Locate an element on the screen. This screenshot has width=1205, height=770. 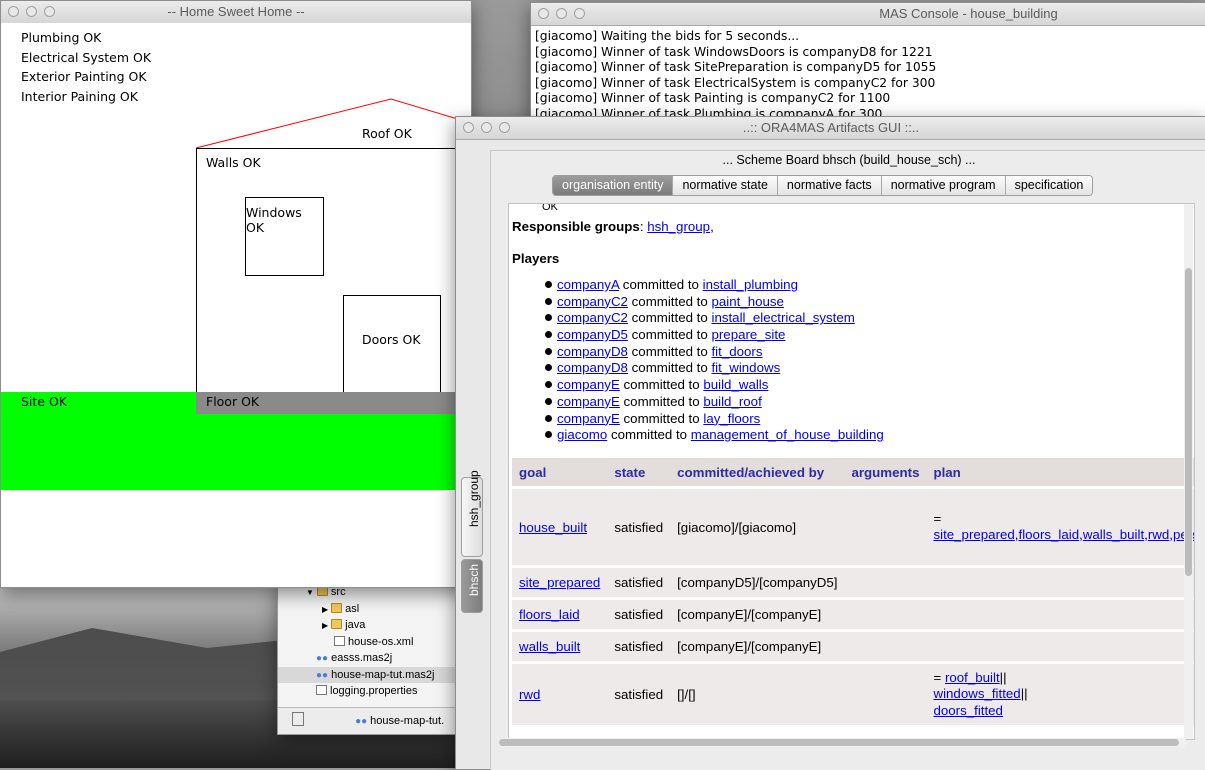
mas2j-icon: ●● is located at coordinates (322, 675).